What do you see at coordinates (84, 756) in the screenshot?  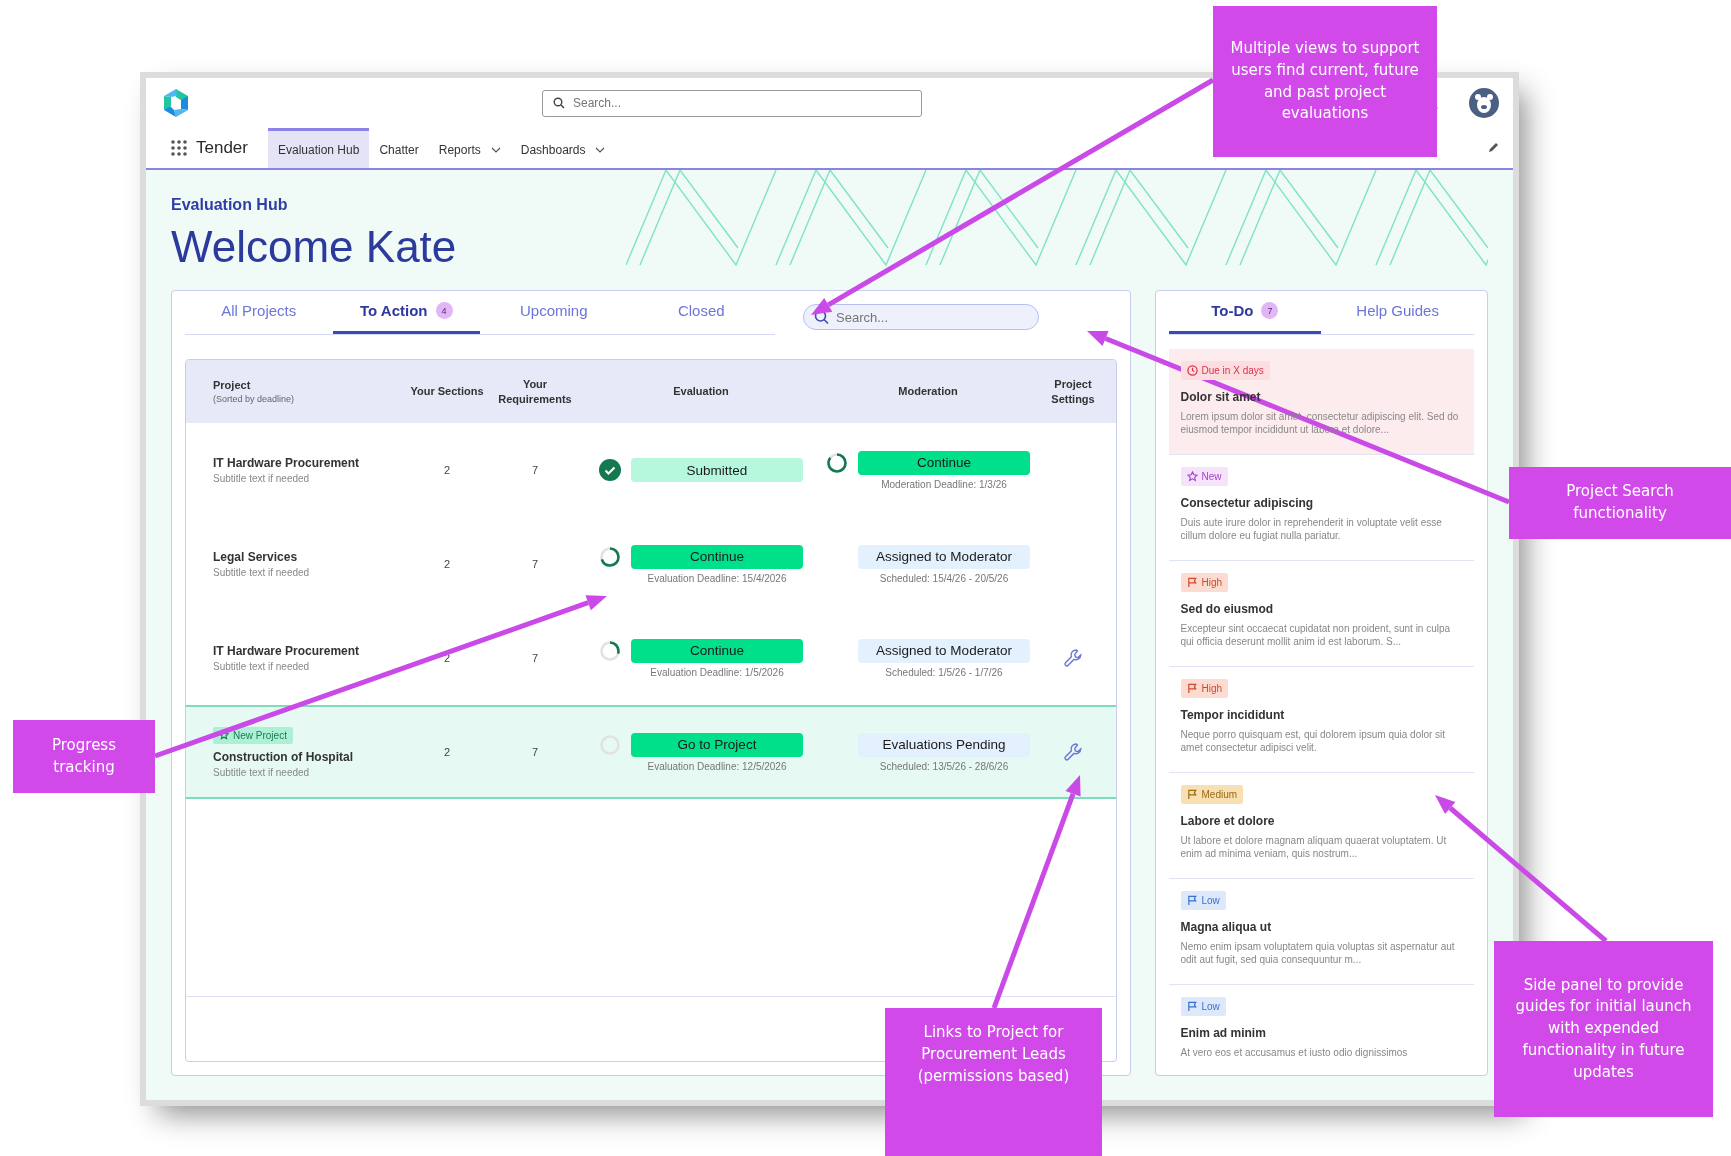 I see `annotation-callout: Progress tracking` at bounding box center [84, 756].